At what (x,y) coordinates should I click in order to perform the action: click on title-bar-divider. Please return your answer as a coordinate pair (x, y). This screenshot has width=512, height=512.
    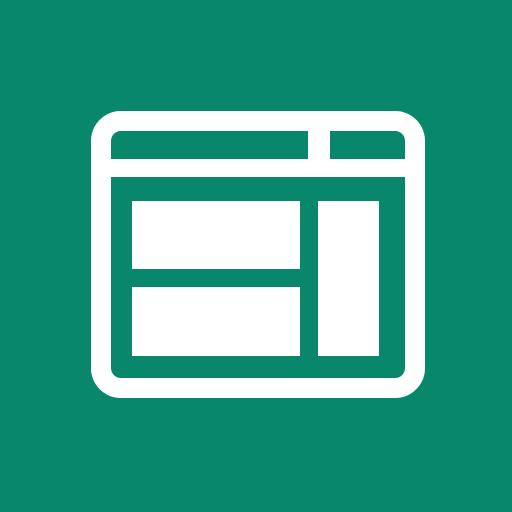
    Looking at the image, I should click on (319, 145).